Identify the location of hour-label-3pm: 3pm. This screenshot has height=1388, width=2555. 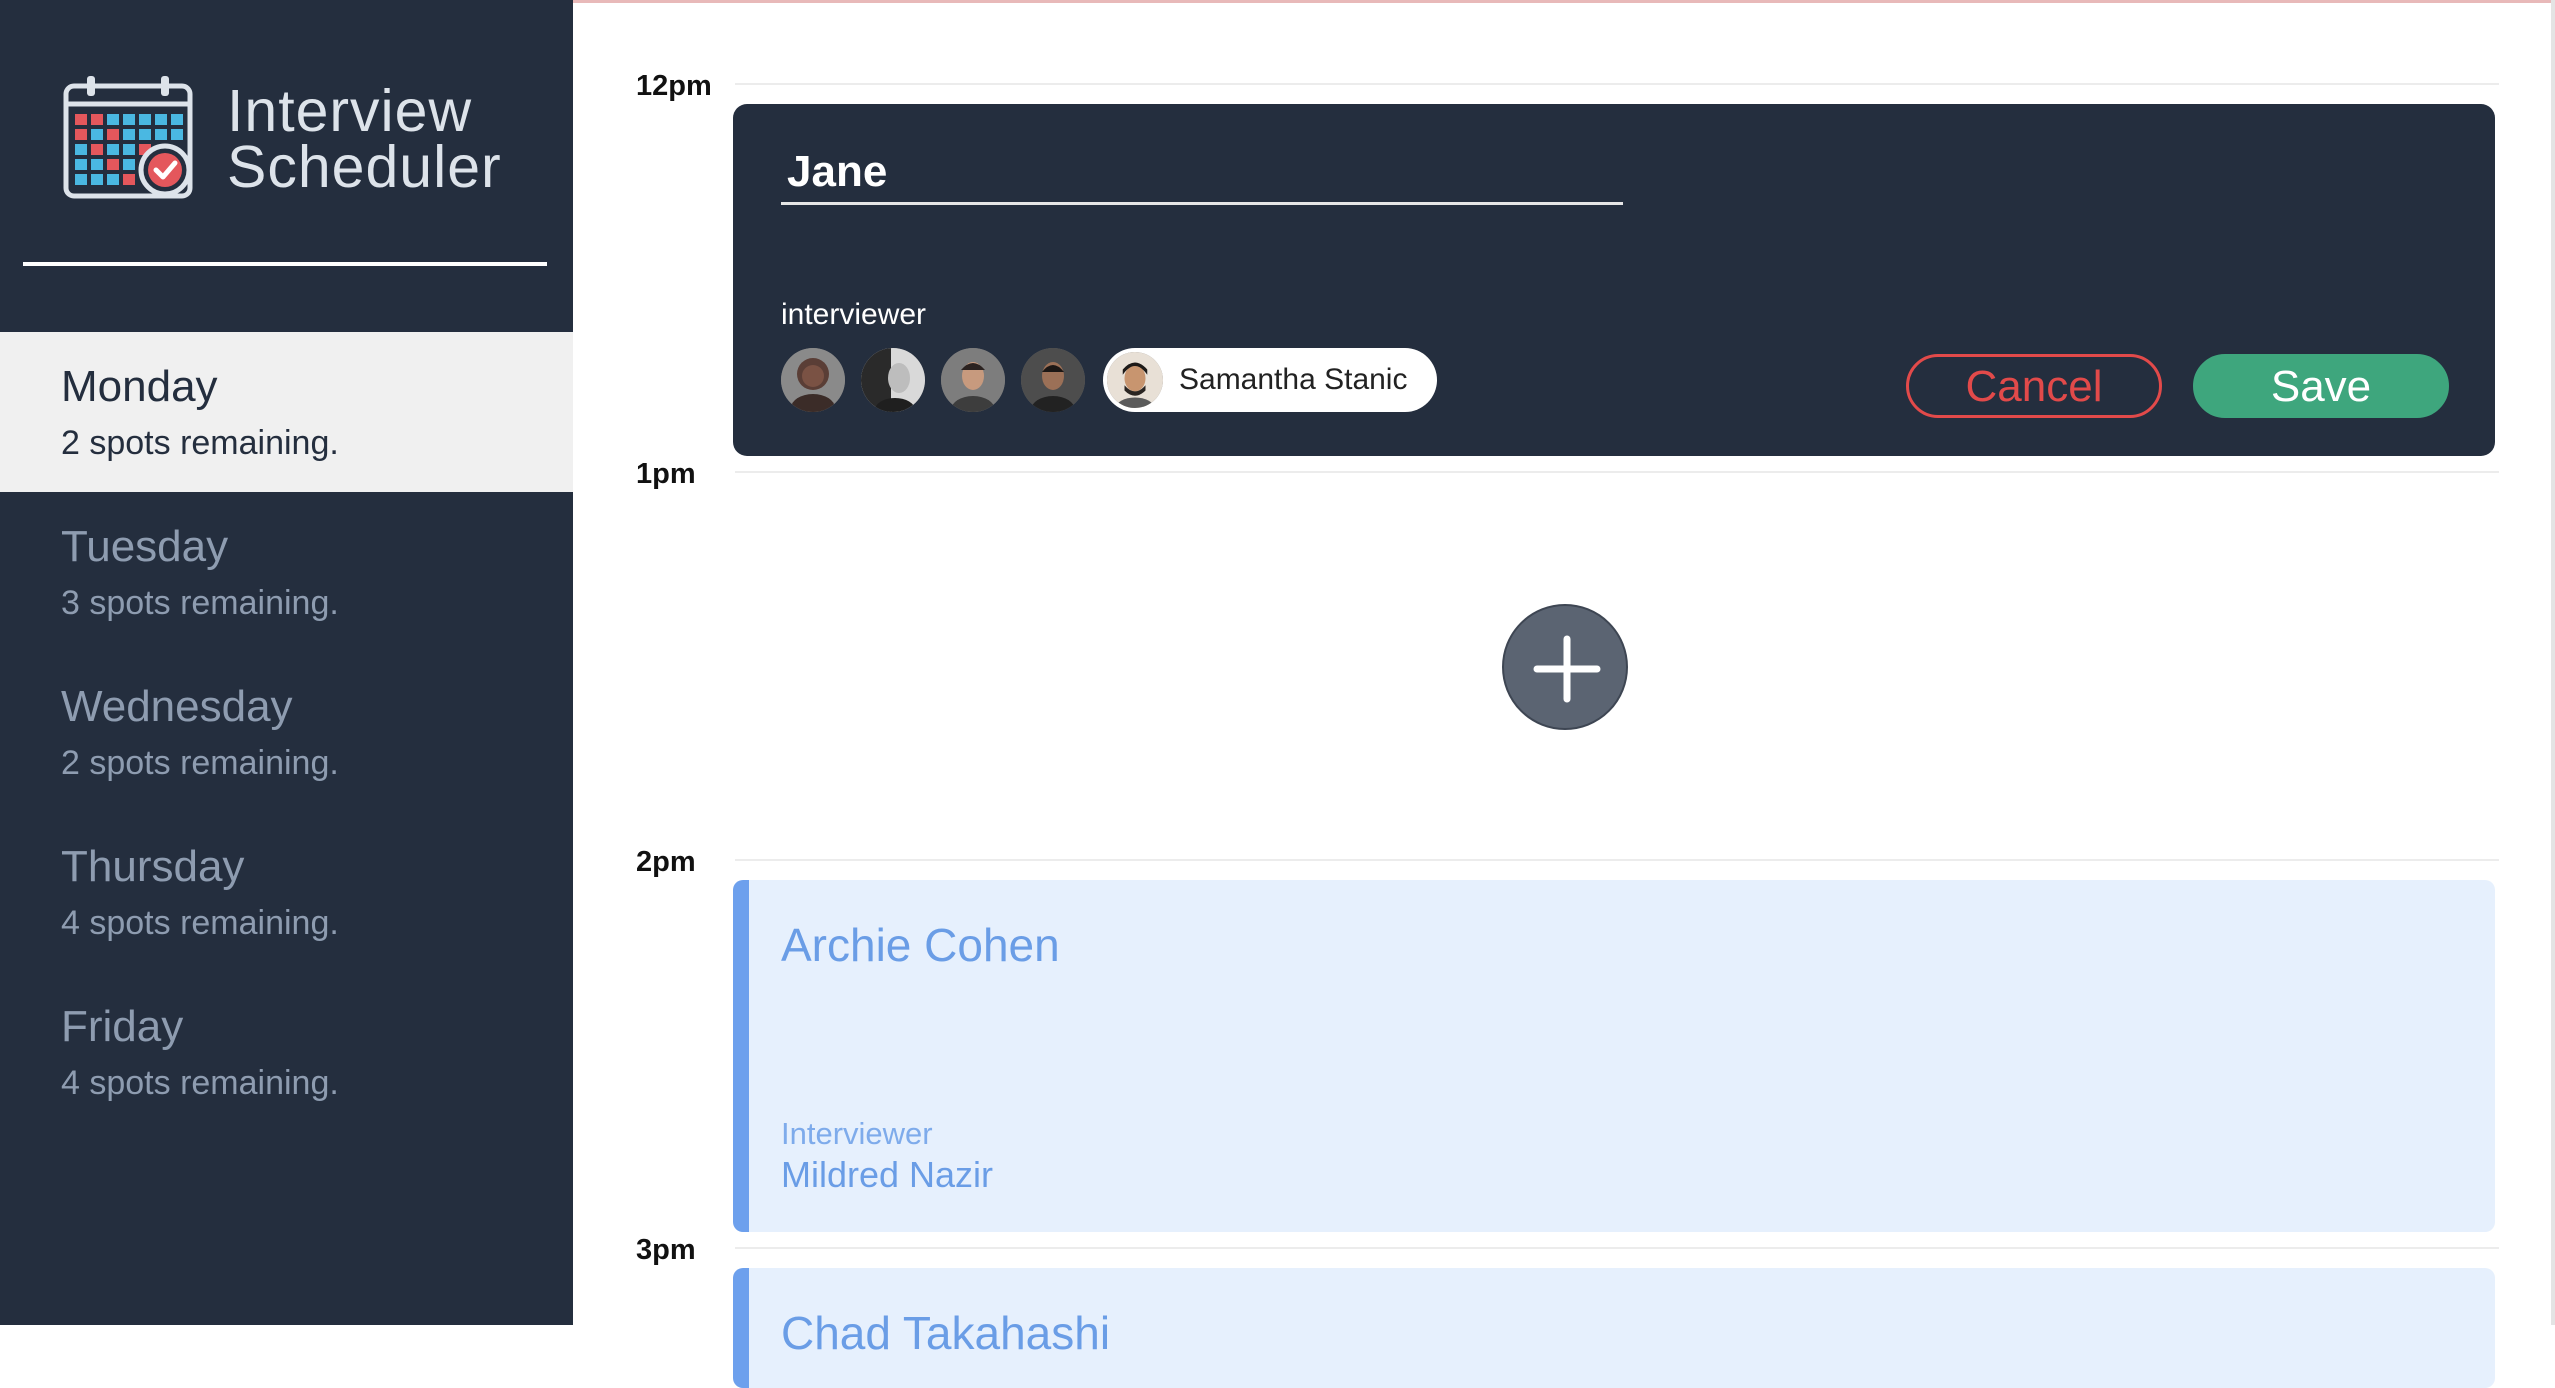
(666, 1250).